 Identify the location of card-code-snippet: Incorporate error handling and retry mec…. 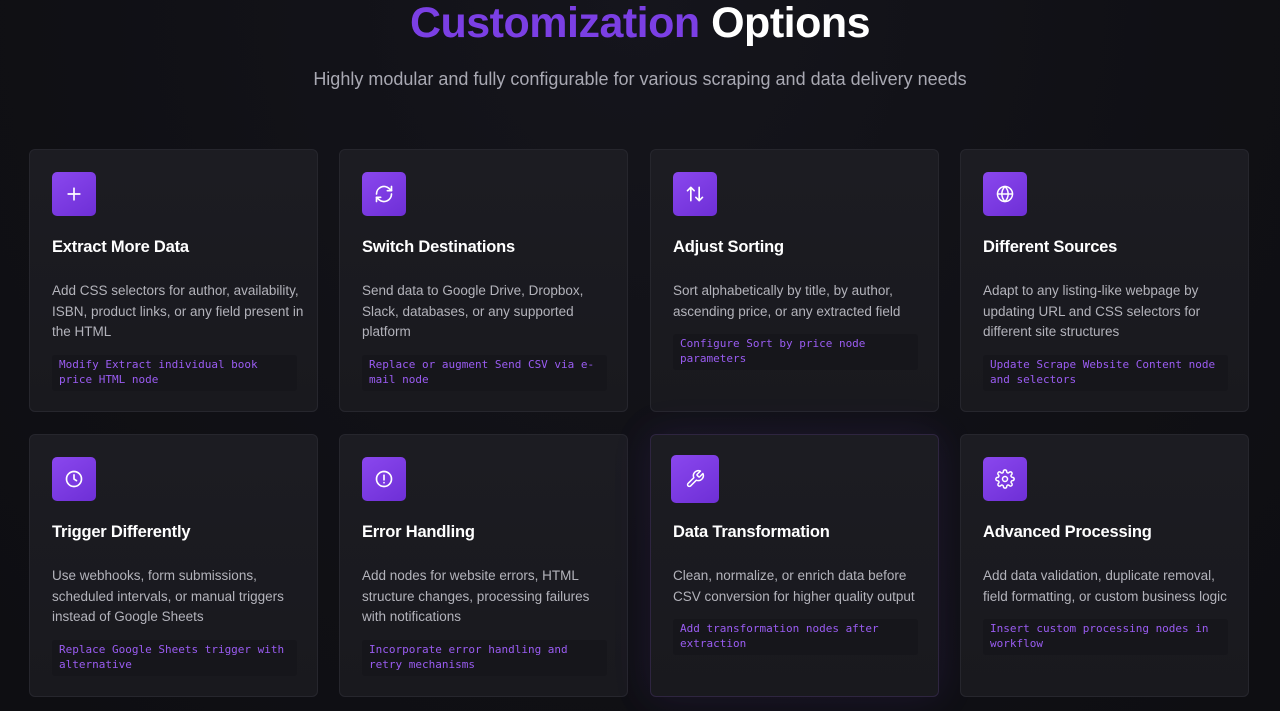
(484, 658).